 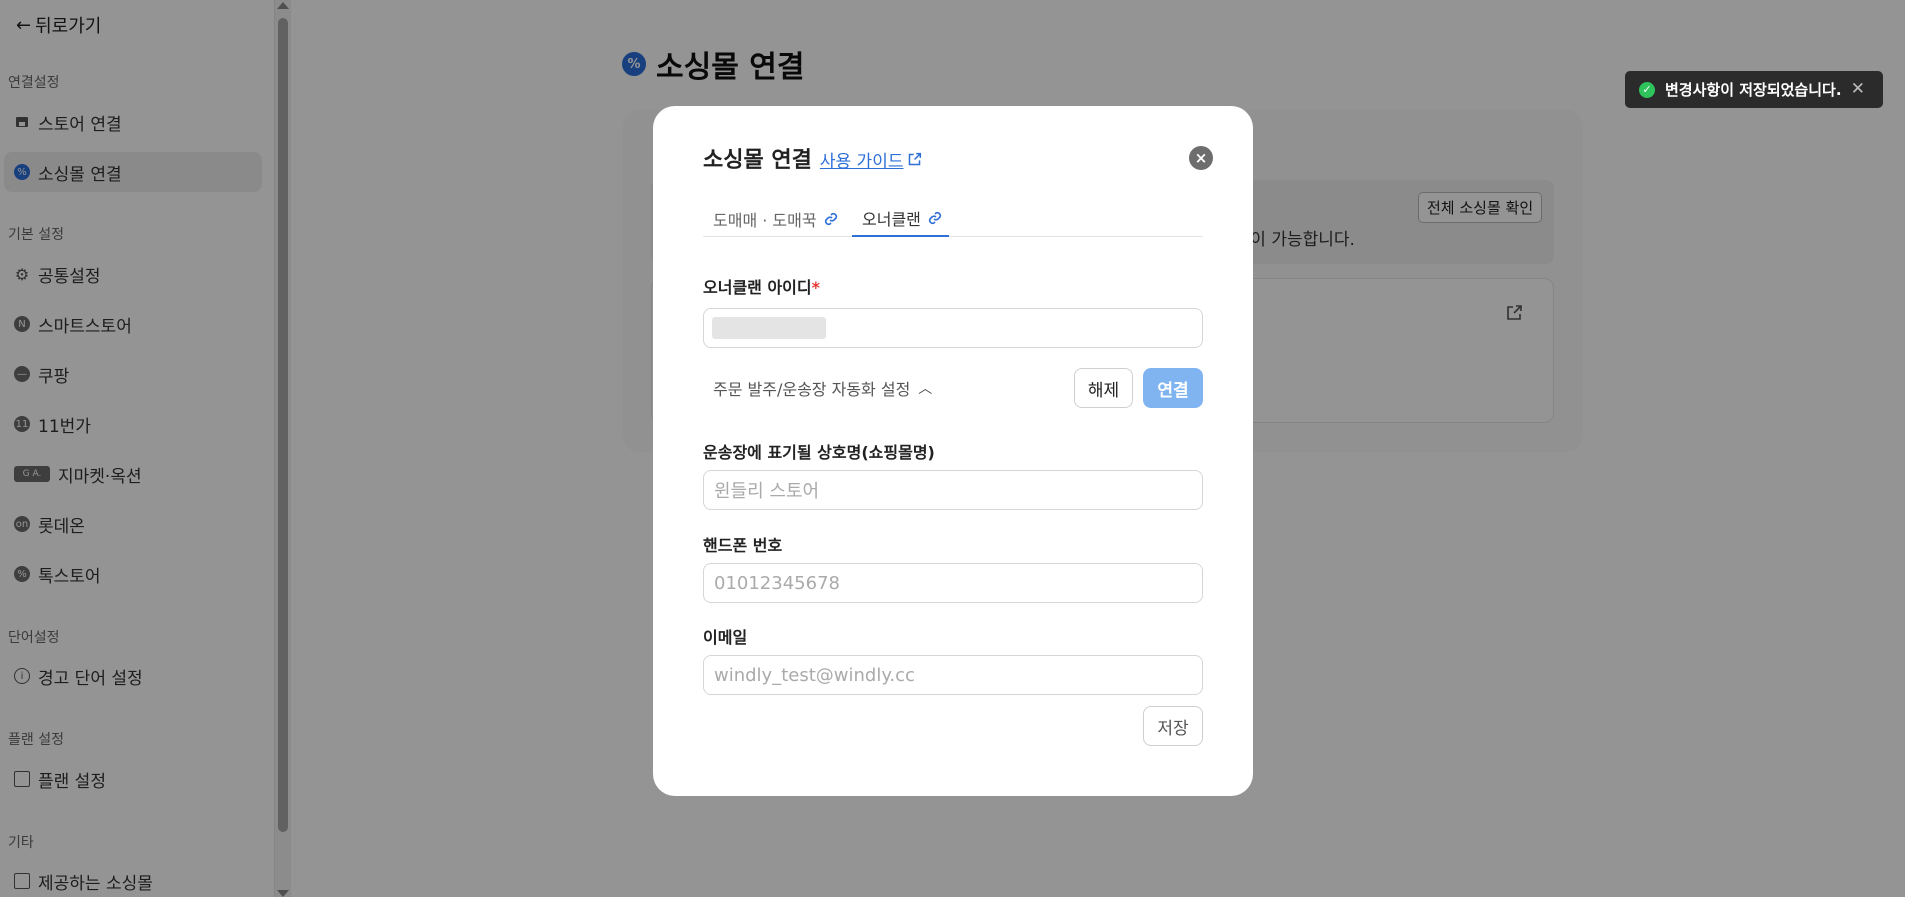 I want to click on chevron-up-icon: ︿, so click(x=925, y=389).